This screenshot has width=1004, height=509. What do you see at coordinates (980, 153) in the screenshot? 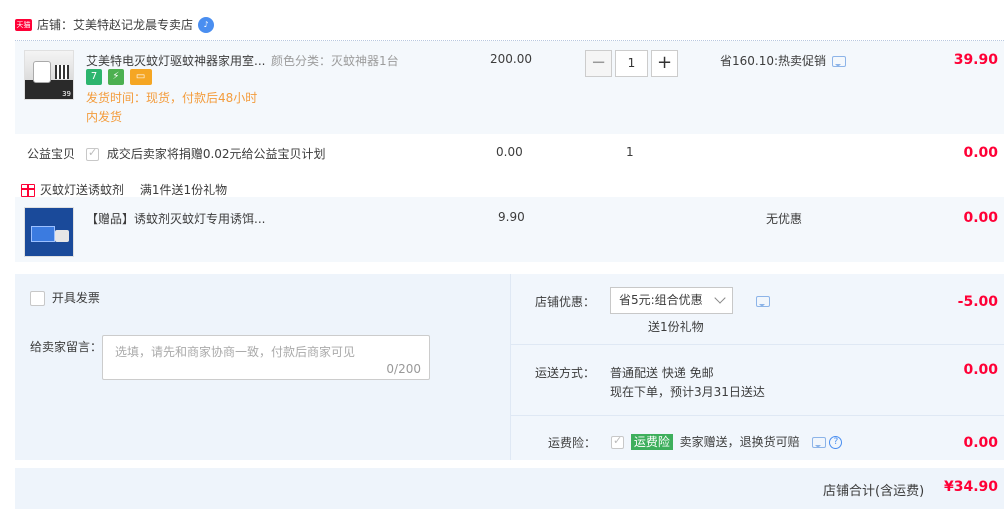
I see `charity-subtotal: 0.00` at bounding box center [980, 153].